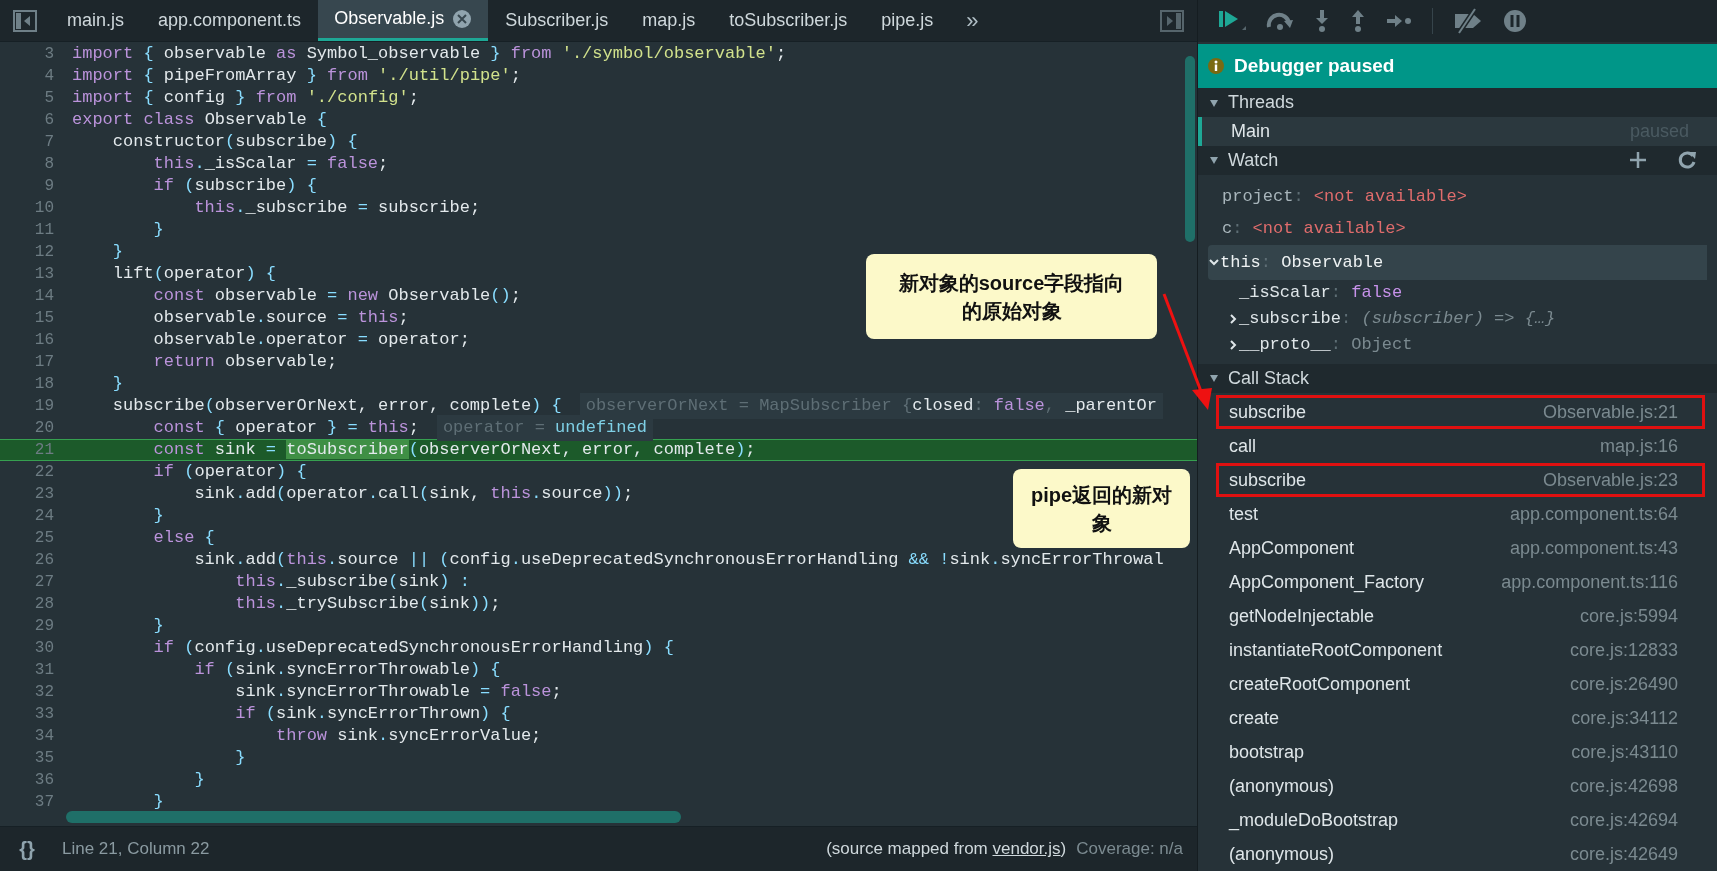 The image size is (1717, 871). I want to click on stack-frame: subscribe Observable.js:21, so click(1460, 412).